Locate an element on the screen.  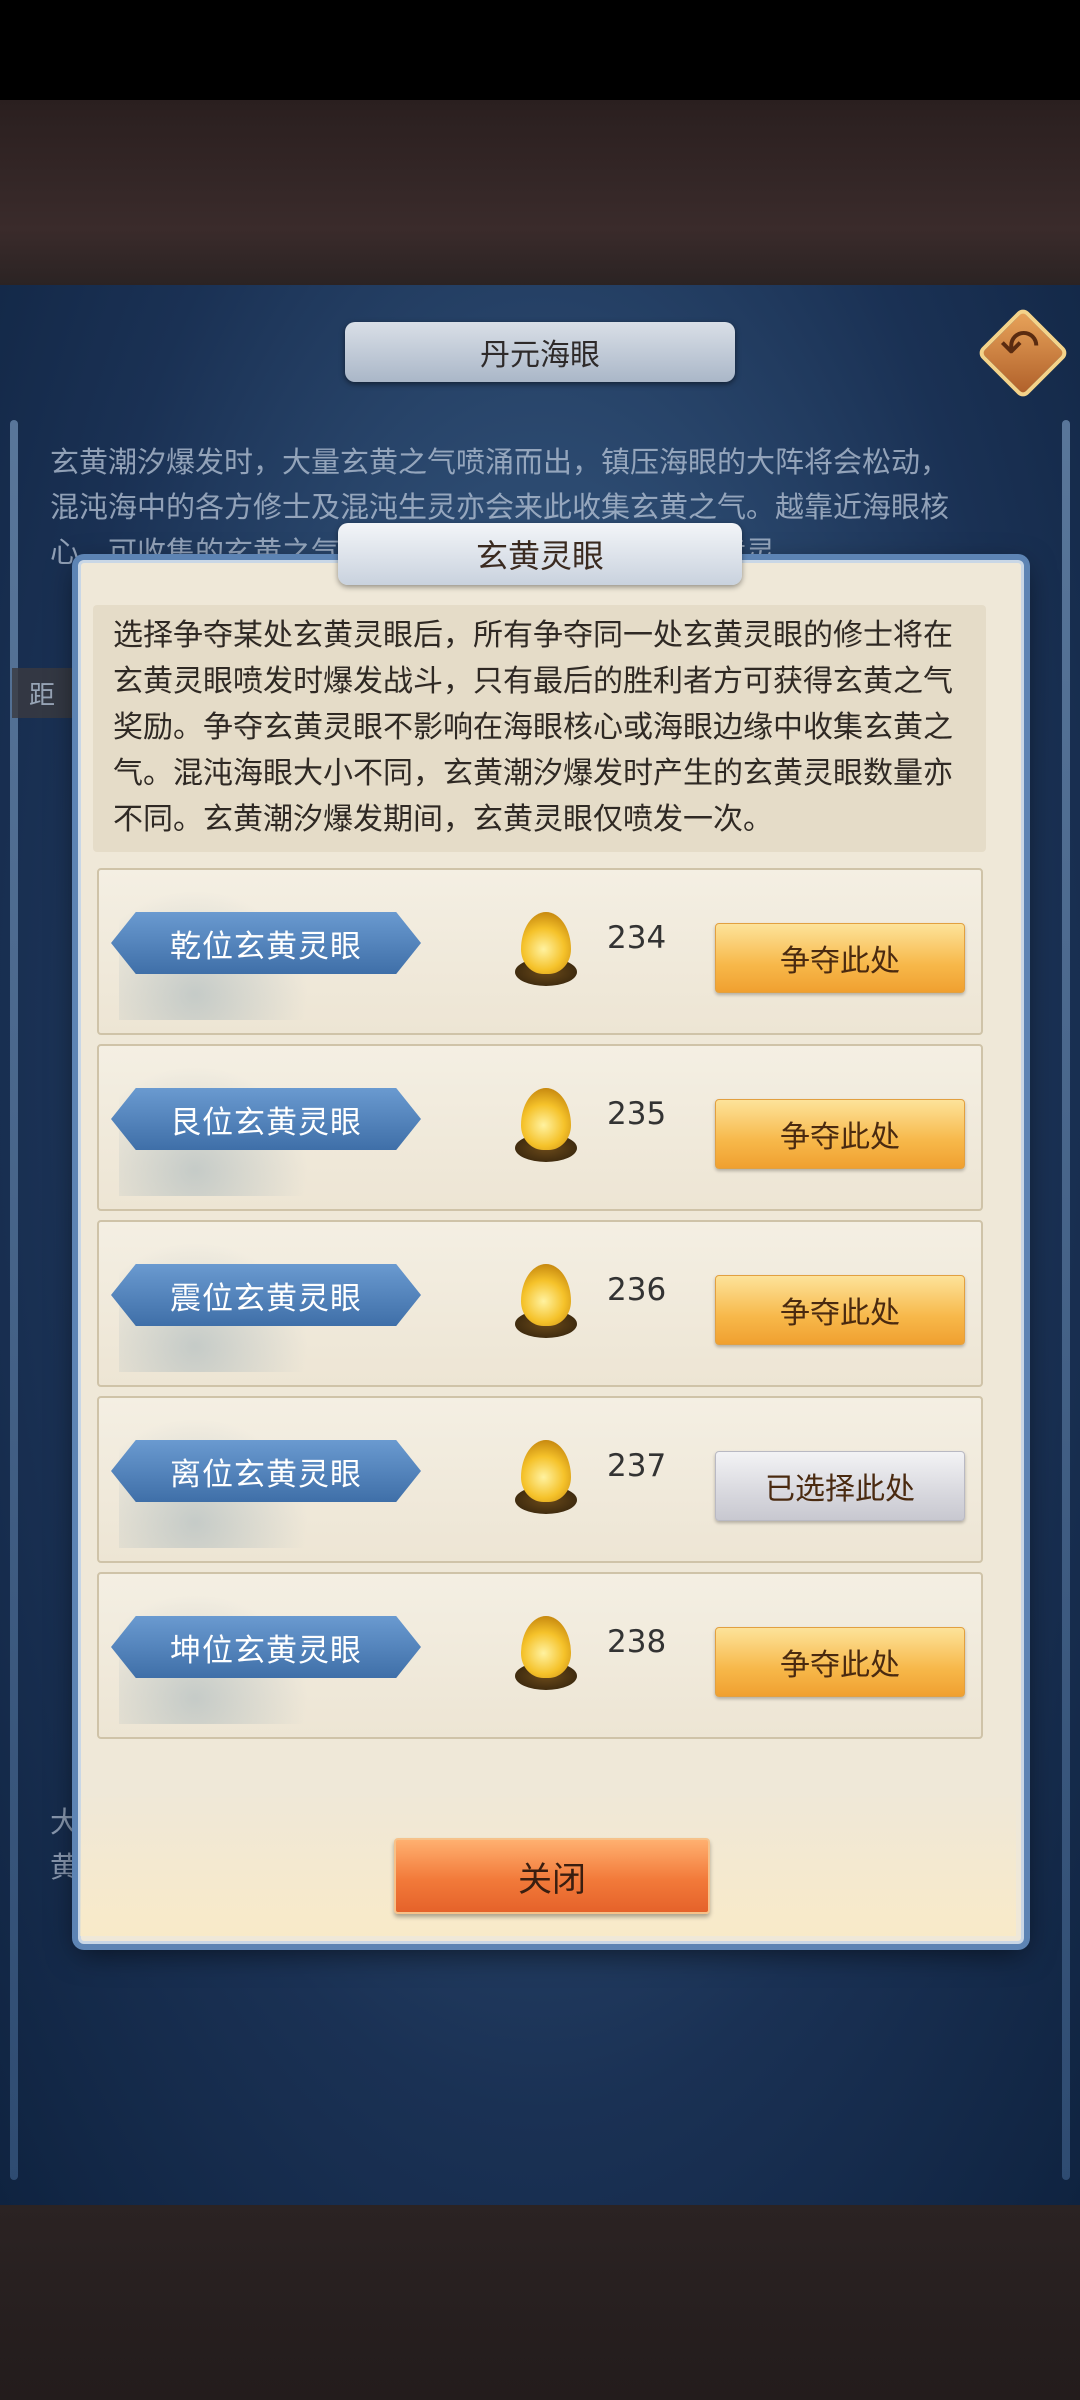
eye-row: 艮位玄黄灵眼 235 争夺此处 is located at coordinates (540, 1127).